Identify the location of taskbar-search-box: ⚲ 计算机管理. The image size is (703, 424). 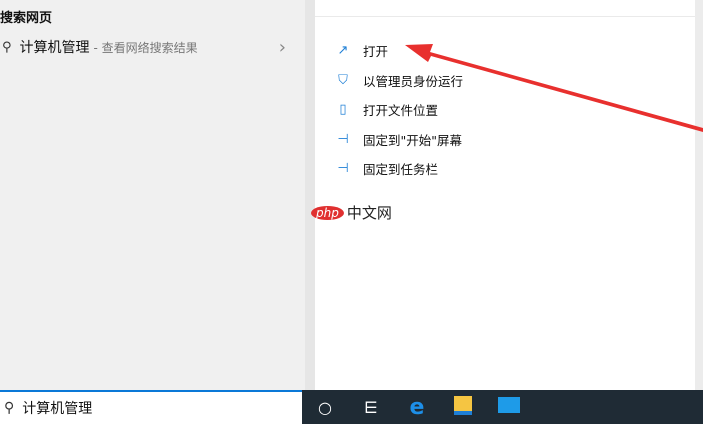
(151, 407).